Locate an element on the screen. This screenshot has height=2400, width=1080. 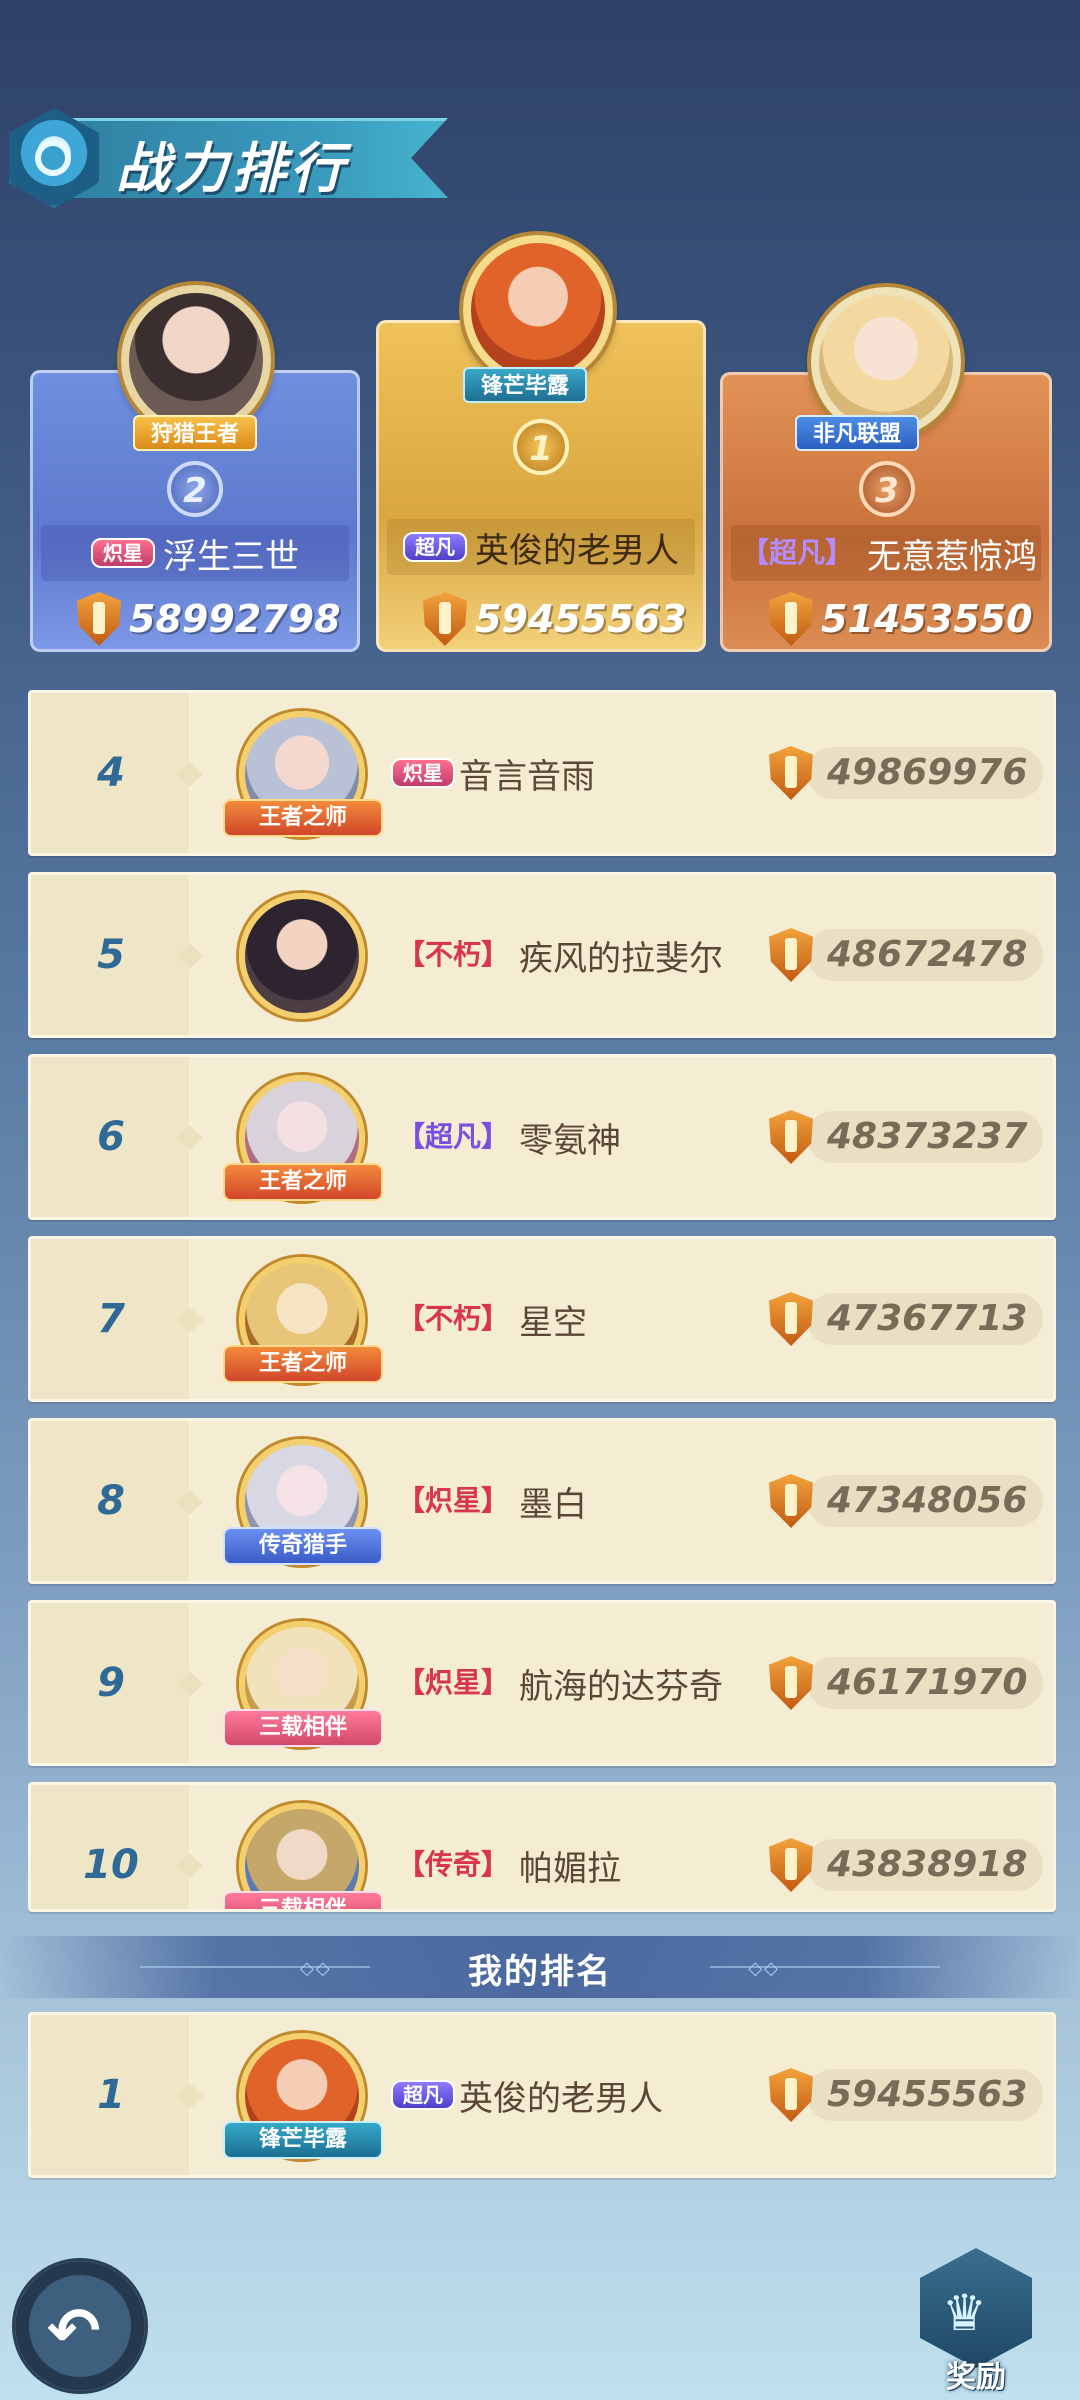
name-area: 炽星 音言音雨 is located at coordinates (493, 773).